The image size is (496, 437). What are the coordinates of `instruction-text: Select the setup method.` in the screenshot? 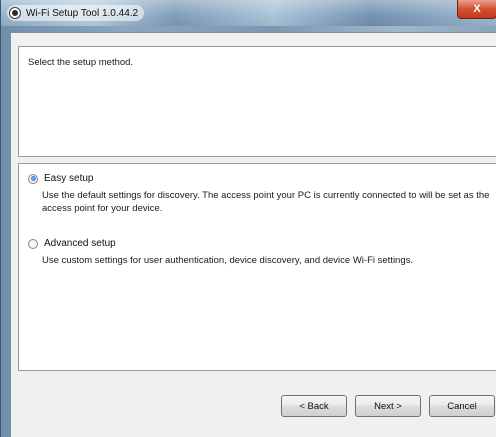 It's located at (81, 62).